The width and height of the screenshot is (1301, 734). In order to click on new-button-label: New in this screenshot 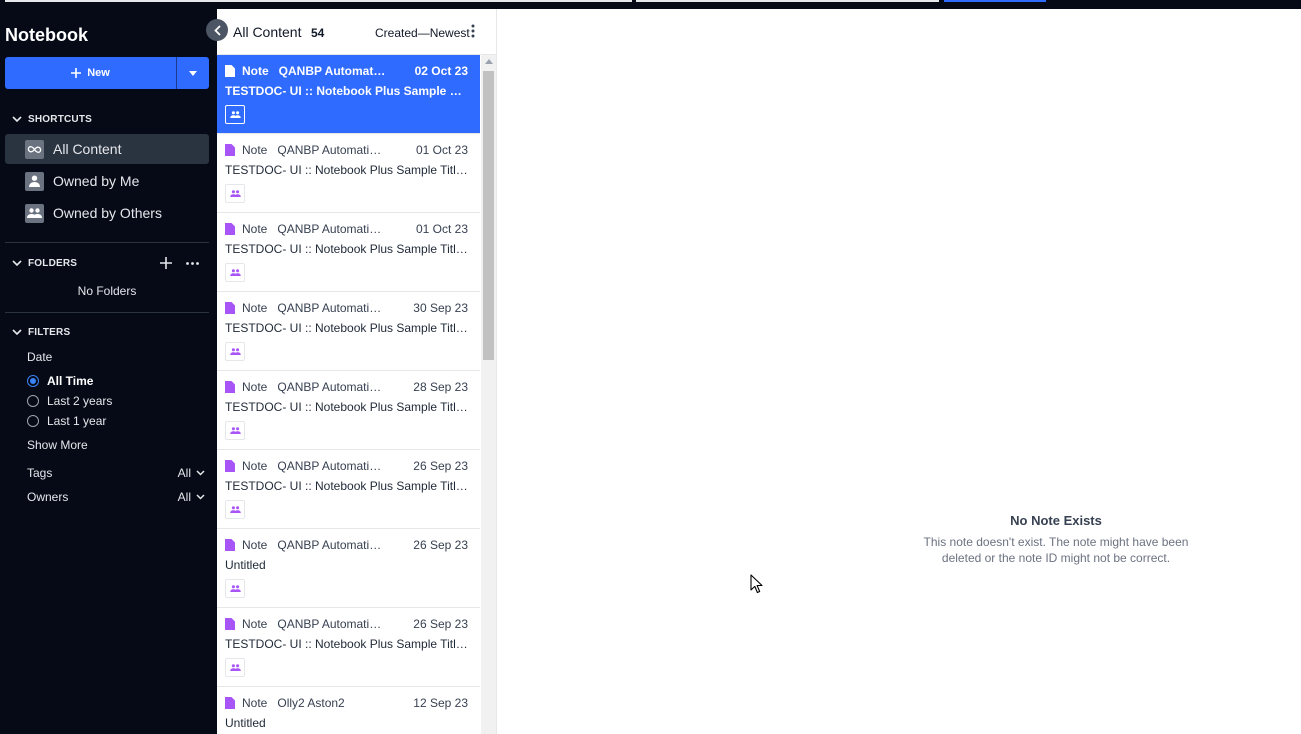, I will do `click(98, 73)`.